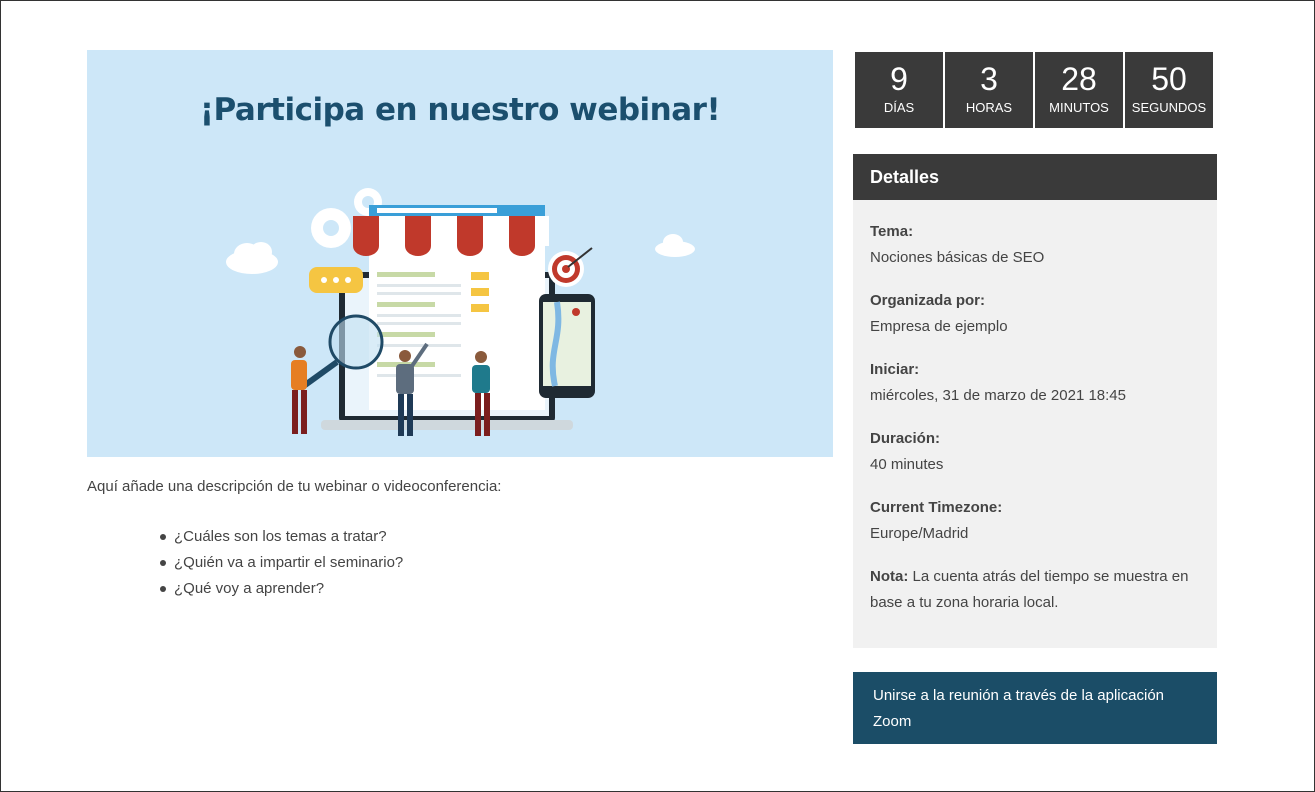 This screenshot has height=792, width=1315. I want to click on list-item: ¿Quién va a impartir el seminario?, so click(281, 565).